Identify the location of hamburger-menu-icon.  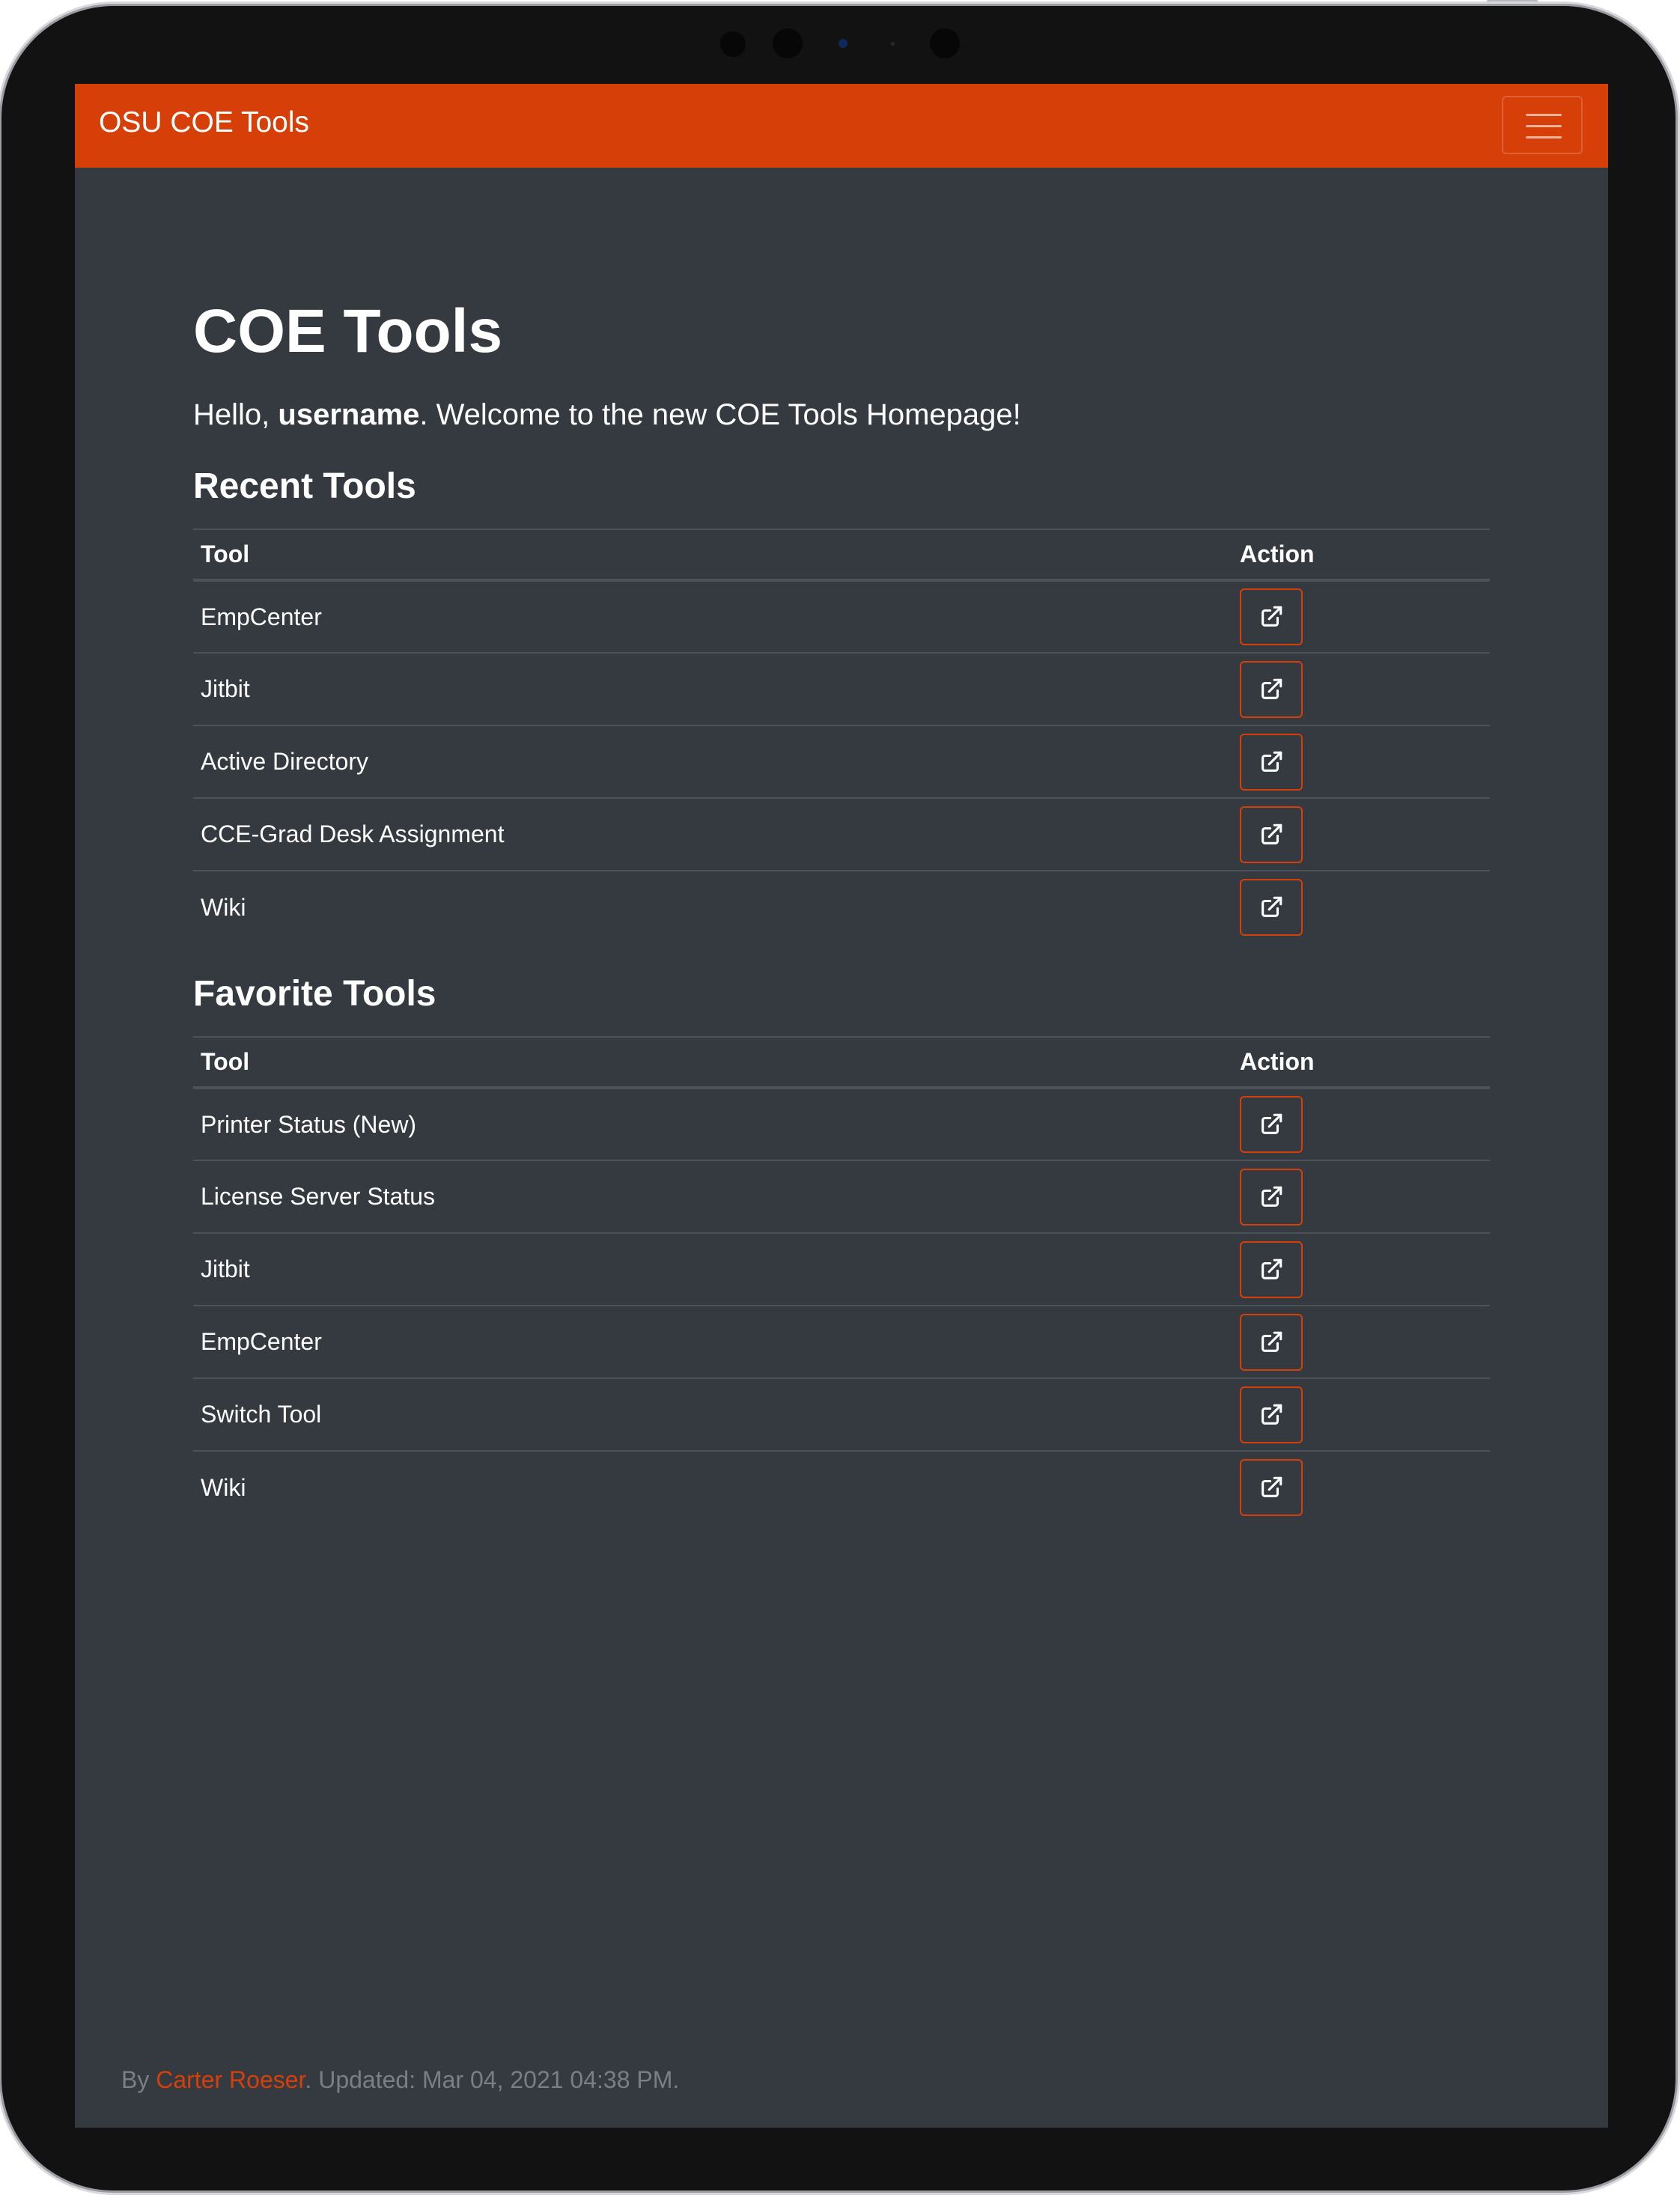
(1544, 115).